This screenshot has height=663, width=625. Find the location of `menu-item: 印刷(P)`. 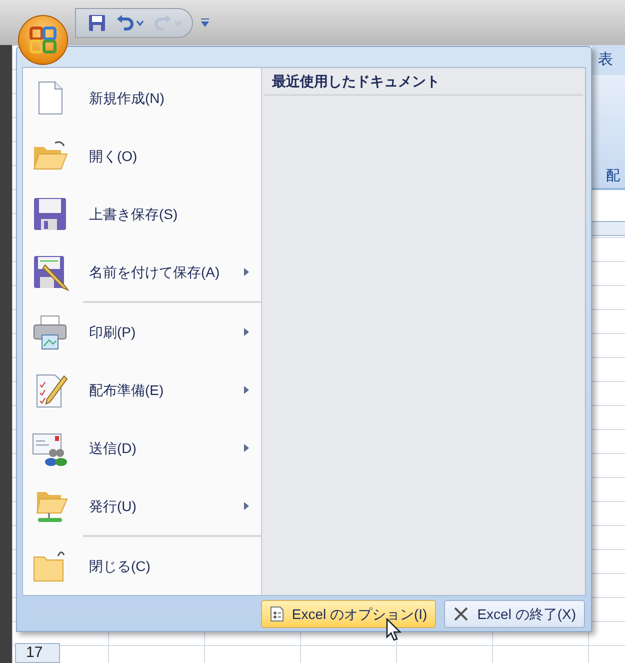

menu-item: 印刷(P) is located at coordinates (142, 332).